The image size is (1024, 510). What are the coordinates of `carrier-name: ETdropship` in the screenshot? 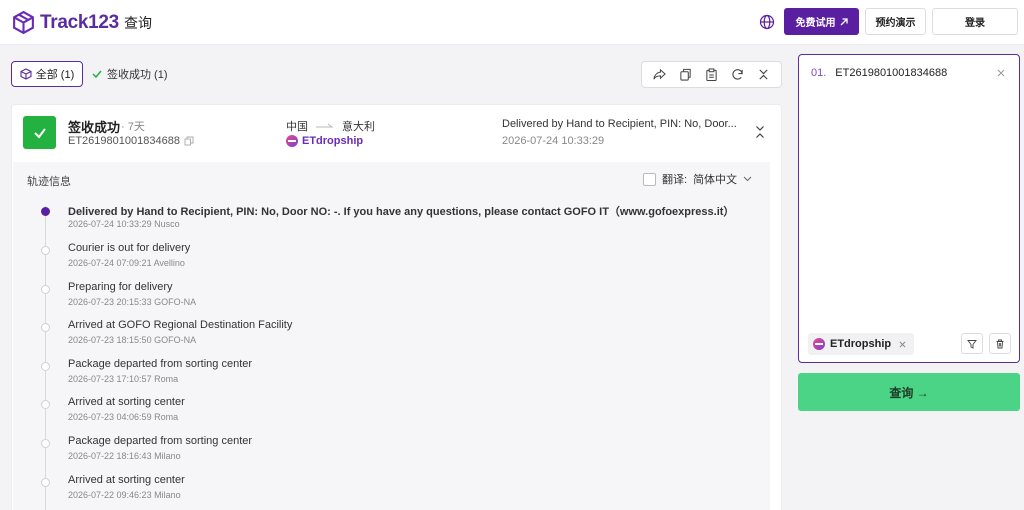 It's located at (333, 141).